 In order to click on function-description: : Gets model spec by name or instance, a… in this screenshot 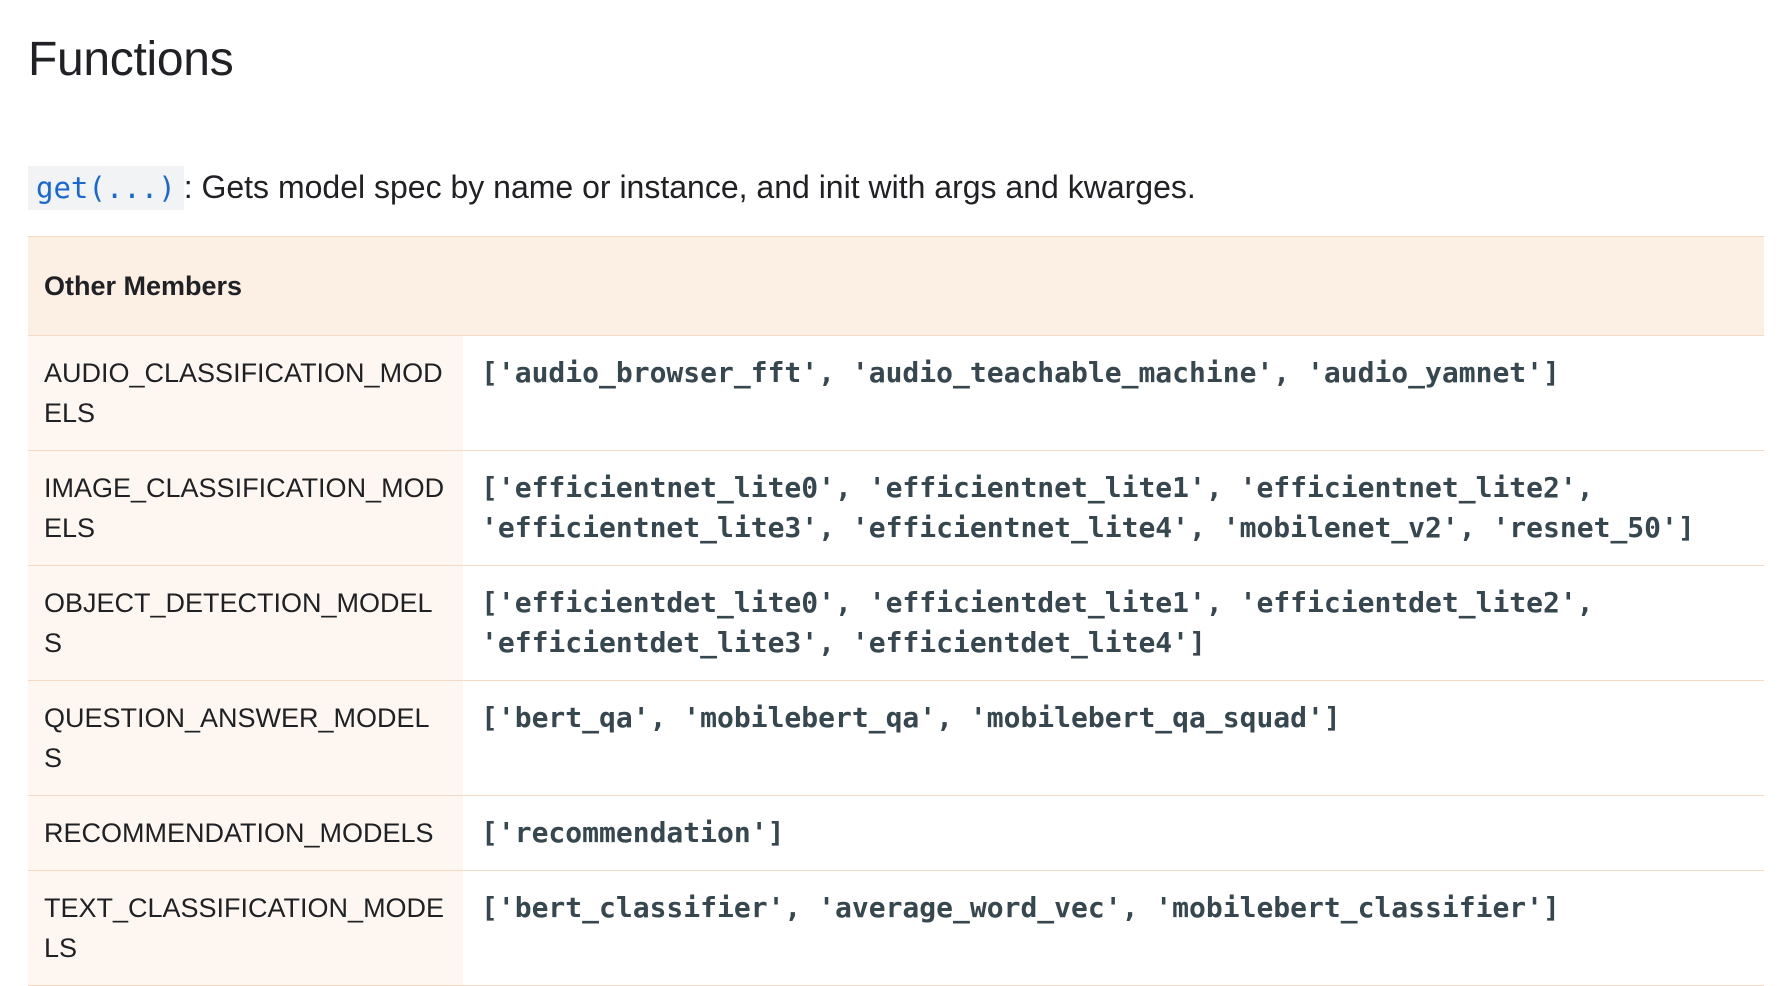, I will do `click(689, 187)`.